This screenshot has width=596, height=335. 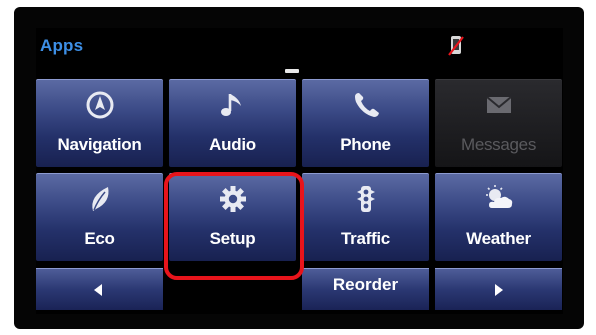 What do you see at coordinates (498, 217) in the screenshot?
I see `weather-tile: Weather` at bounding box center [498, 217].